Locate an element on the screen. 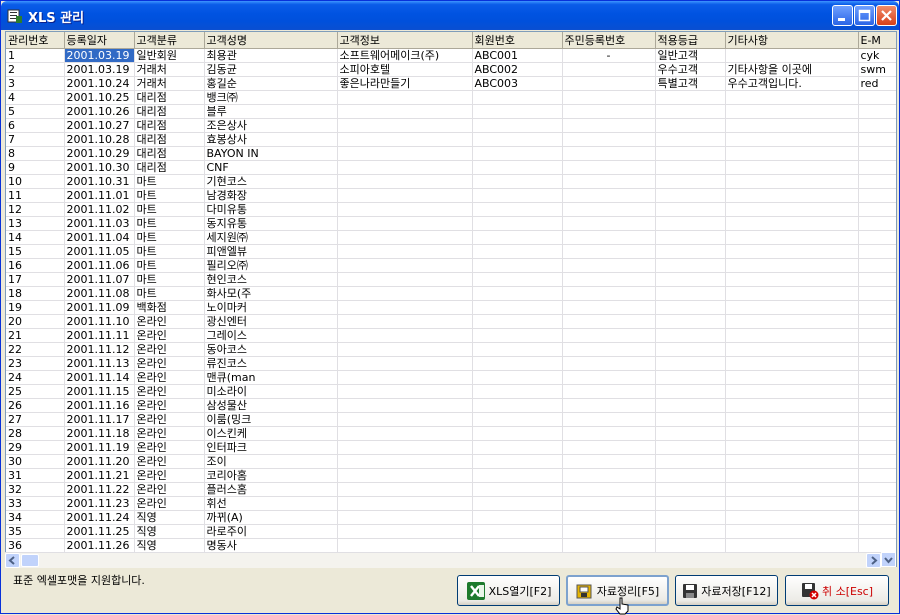 This screenshot has width=900, height=615. table-cell: 2001.11.14 is located at coordinates (99, 377).